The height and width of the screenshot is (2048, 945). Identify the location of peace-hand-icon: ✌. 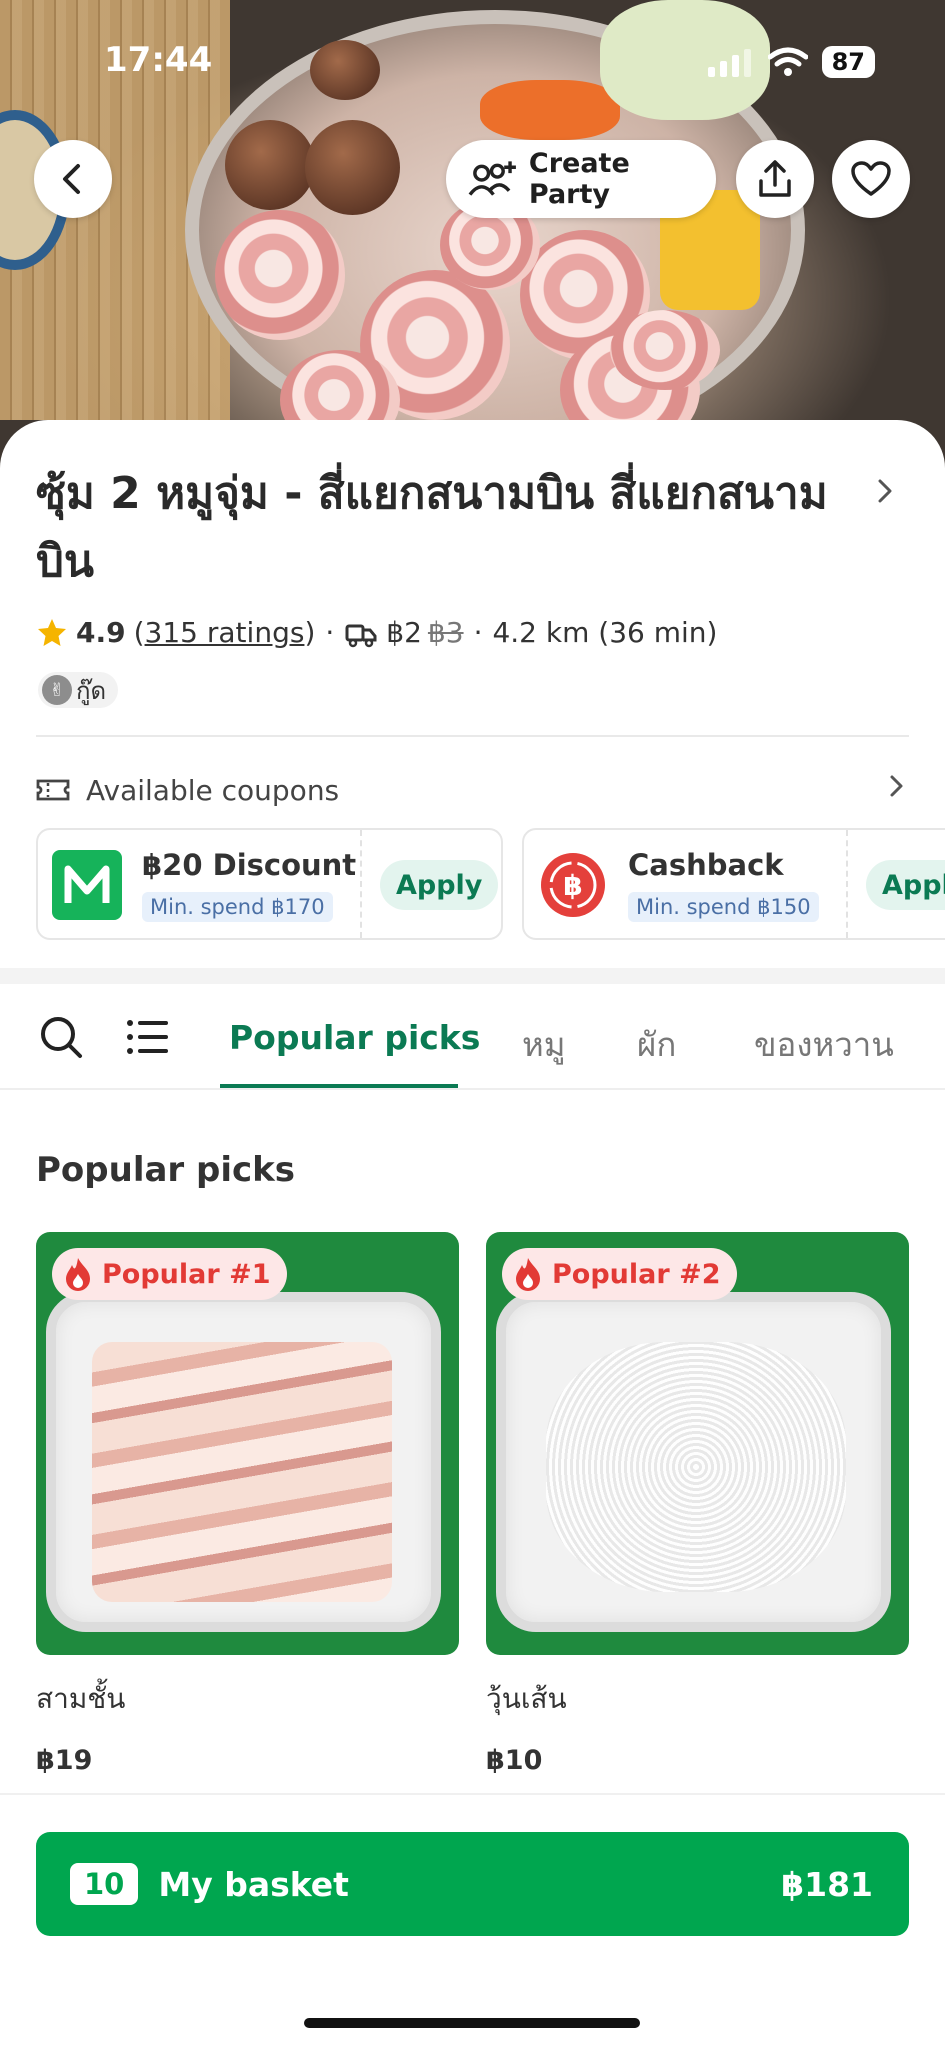
(57, 690).